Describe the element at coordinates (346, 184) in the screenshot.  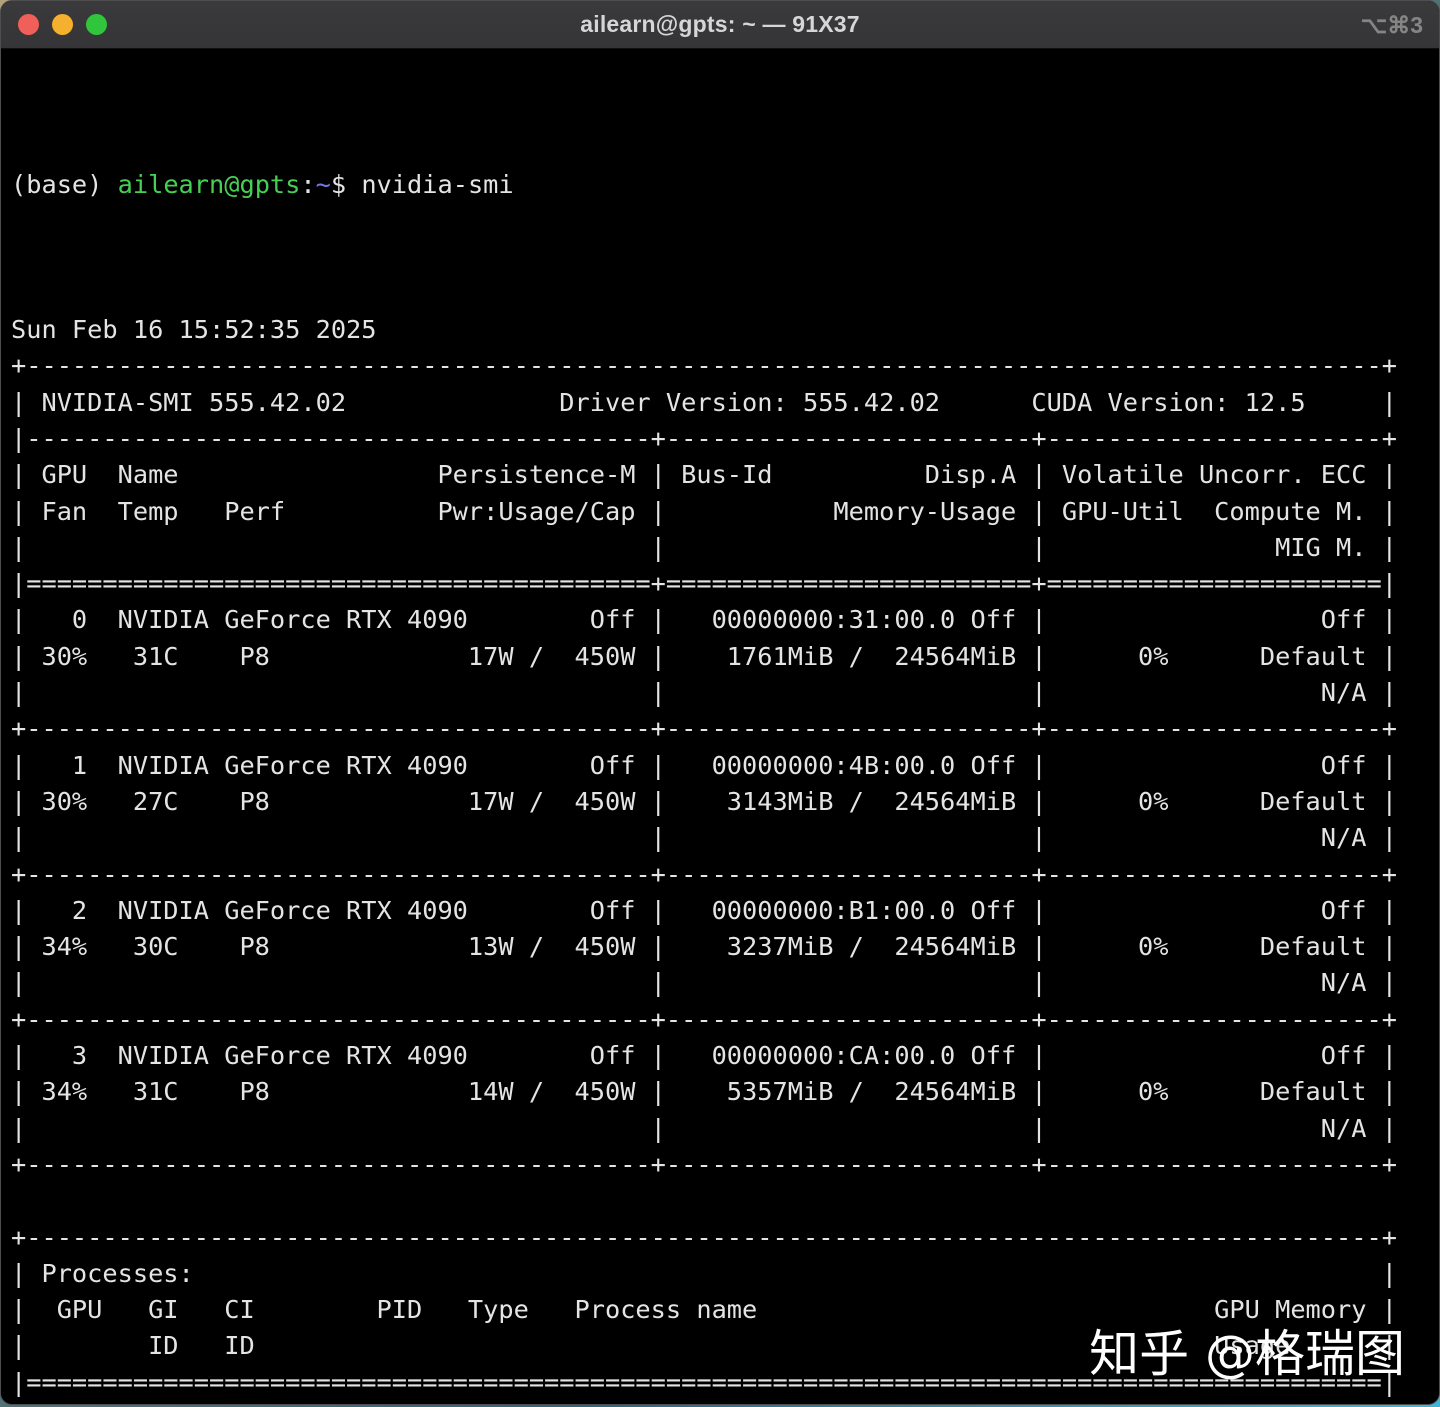
I see `prompt-symbol: $` at that location.